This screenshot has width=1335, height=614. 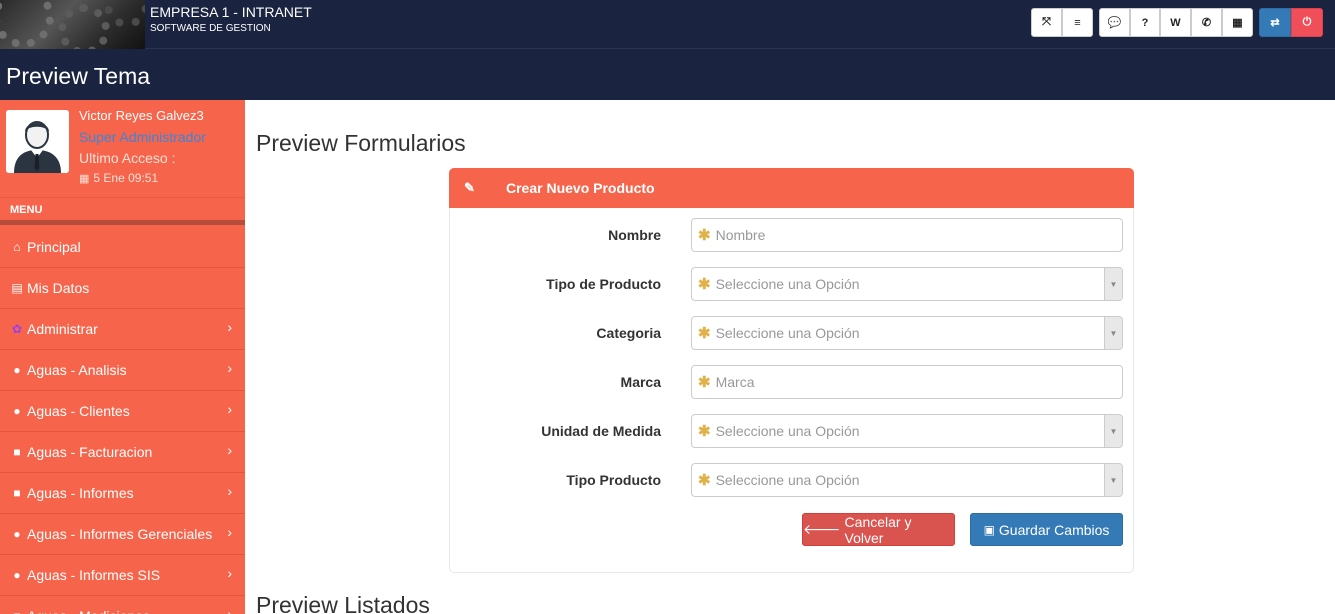 What do you see at coordinates (122, 534) in the screenshot?
I see `sidebar-item-aguas-informes-gerenciales: ● Aguas - Informes Gerenciales ›` at bounding box center [122, 534].